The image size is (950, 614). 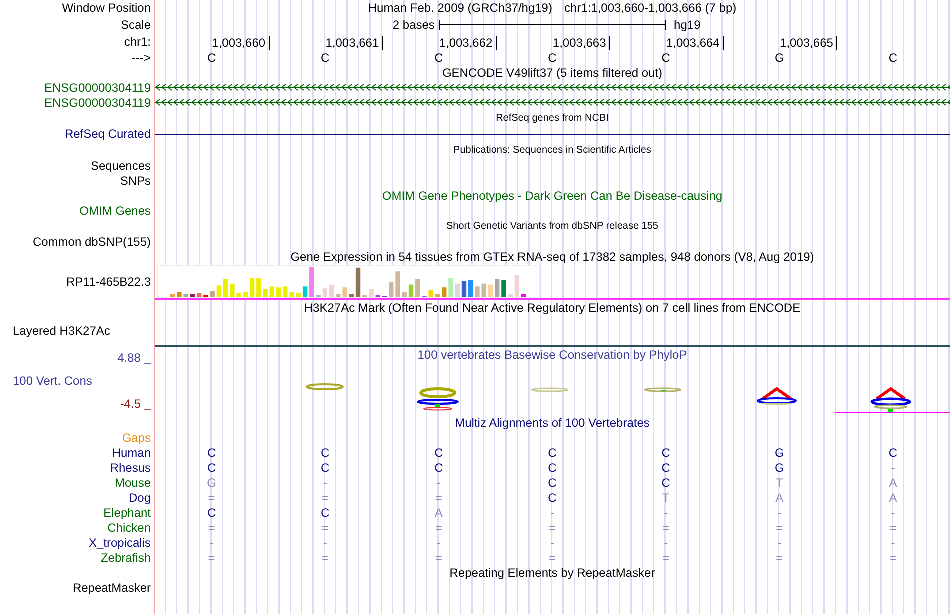 What do you see at coordinates (130, 467) in the screenshot?
I see `track-label: Rhesus` at bounding box center [130, 467].